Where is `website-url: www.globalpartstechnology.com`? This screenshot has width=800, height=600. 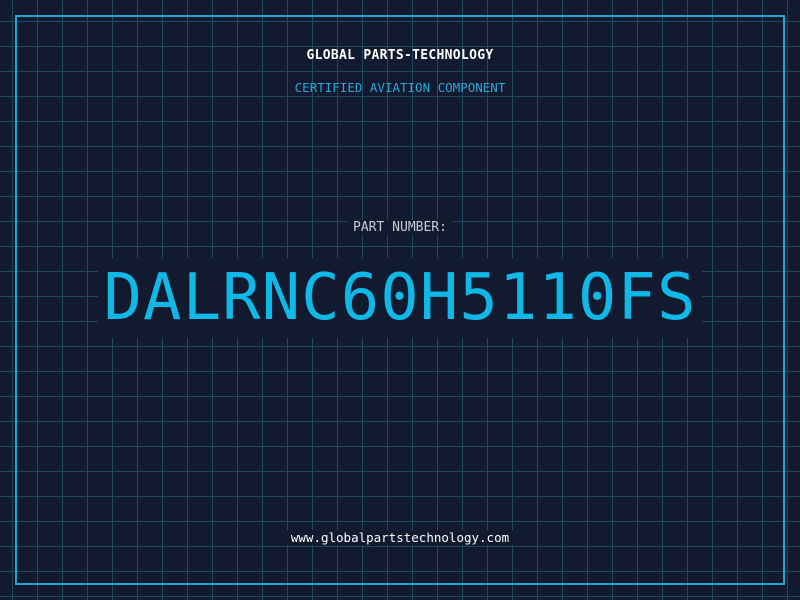 website-url: www.globalpartstechnology.com is located at coordinates (400, 537).